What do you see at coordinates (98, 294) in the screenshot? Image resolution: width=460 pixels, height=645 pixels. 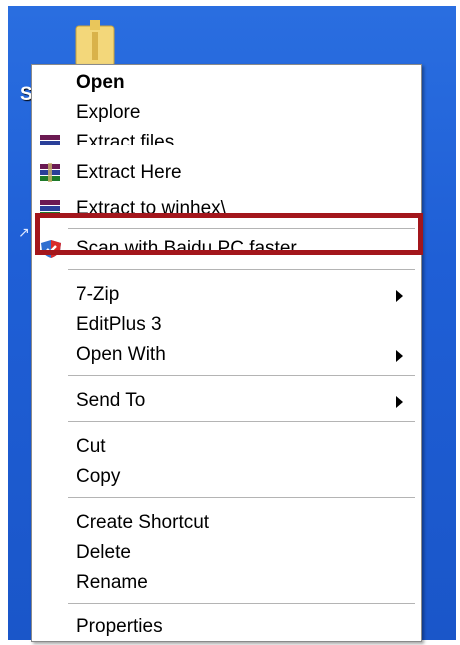 I see `menu-item-label: 7-Zip` at bounding box center [98, 294].